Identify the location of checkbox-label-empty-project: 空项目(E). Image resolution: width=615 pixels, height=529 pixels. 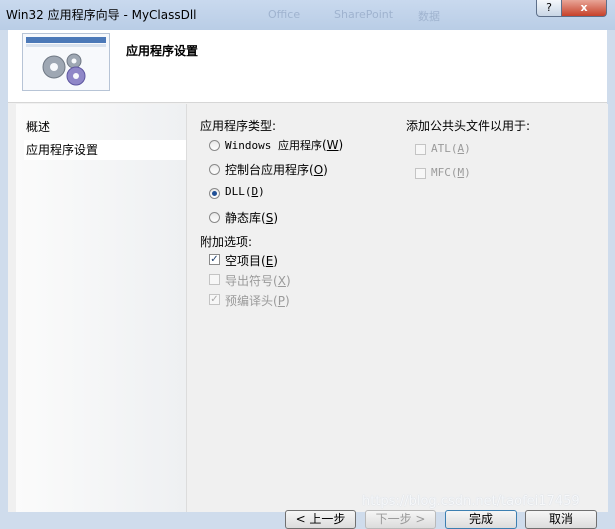
(251, 260).